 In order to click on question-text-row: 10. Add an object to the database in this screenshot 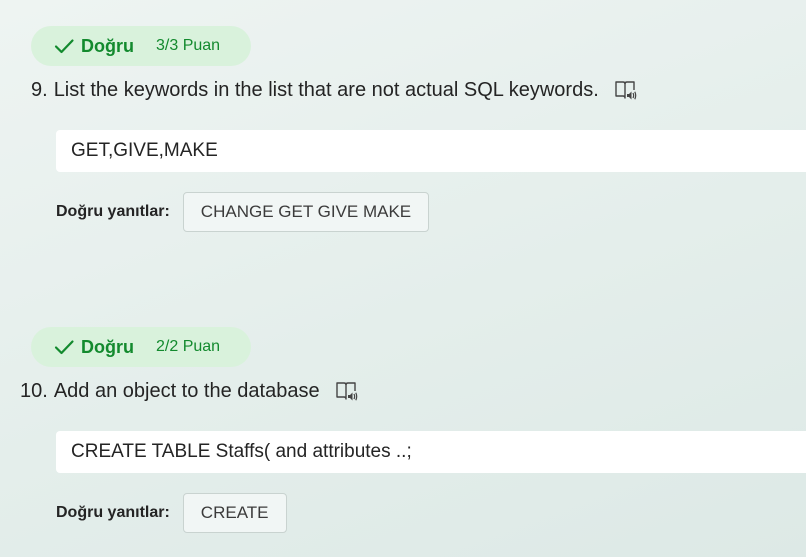, I will do `click(189, 391)`.